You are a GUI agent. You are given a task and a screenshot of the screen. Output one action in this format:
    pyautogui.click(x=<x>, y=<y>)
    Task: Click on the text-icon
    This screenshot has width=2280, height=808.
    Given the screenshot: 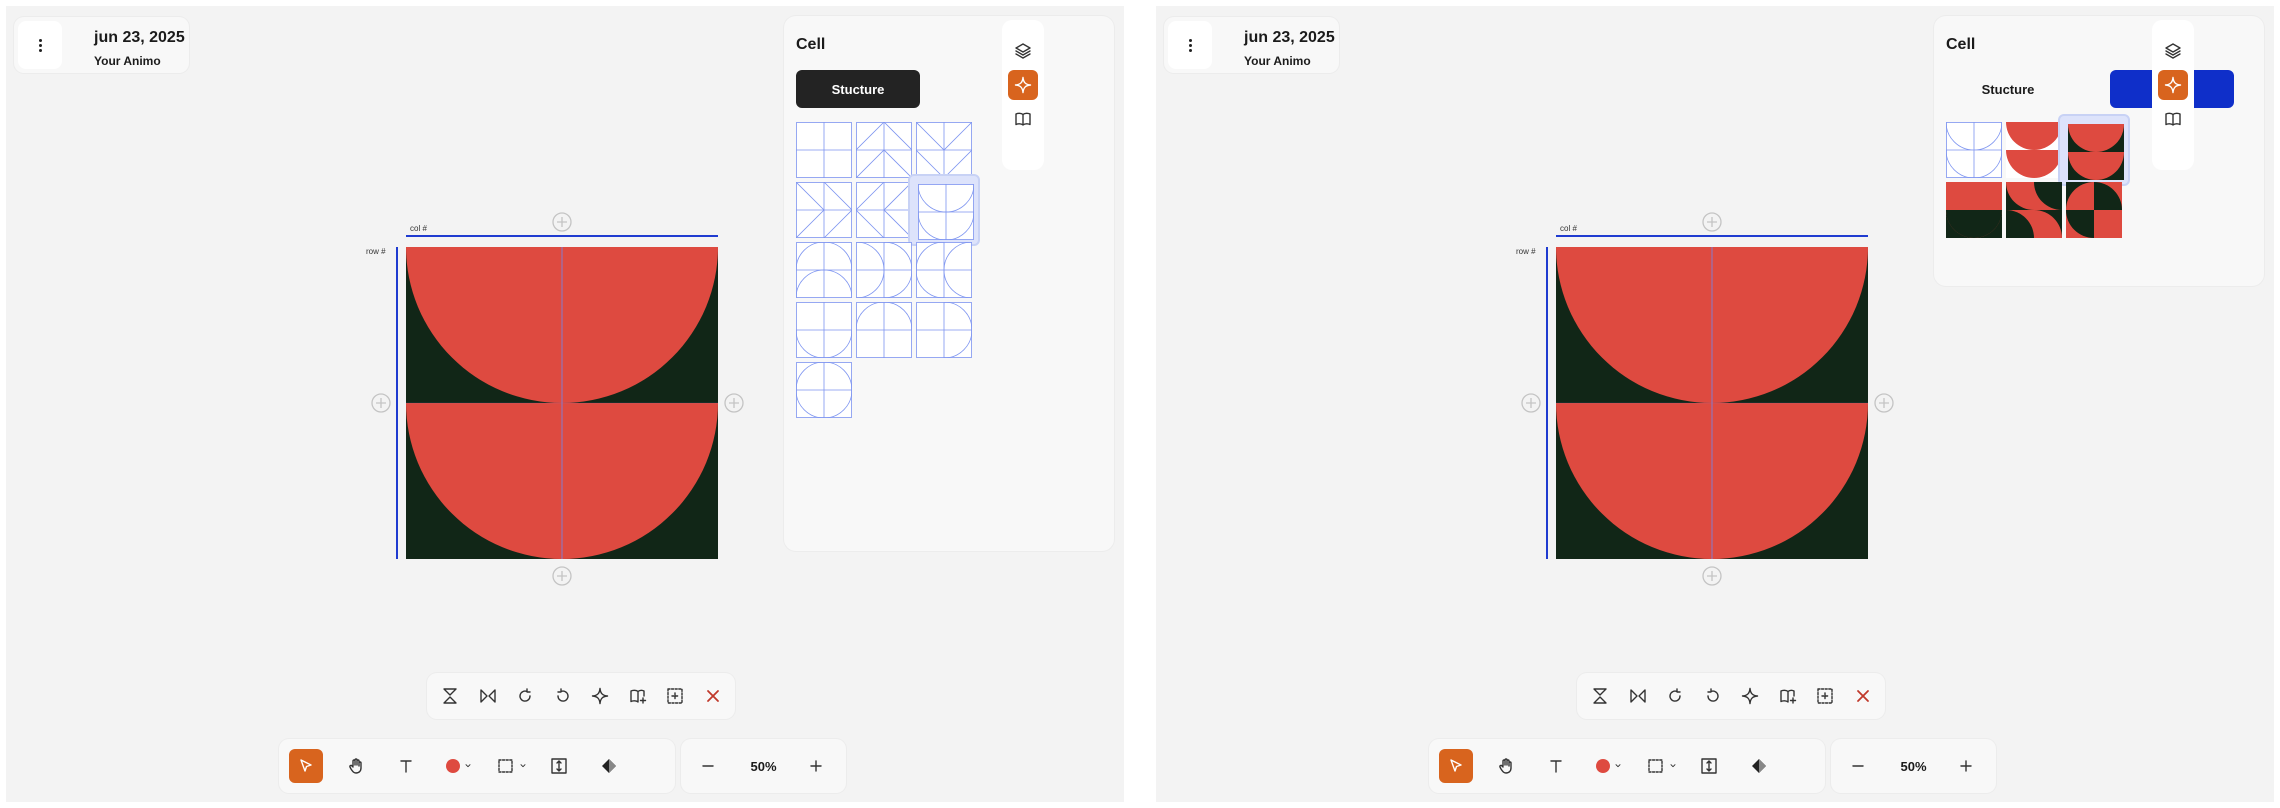 What is the action you would take?
    pyautogui.click(x=1556, y=766)
    